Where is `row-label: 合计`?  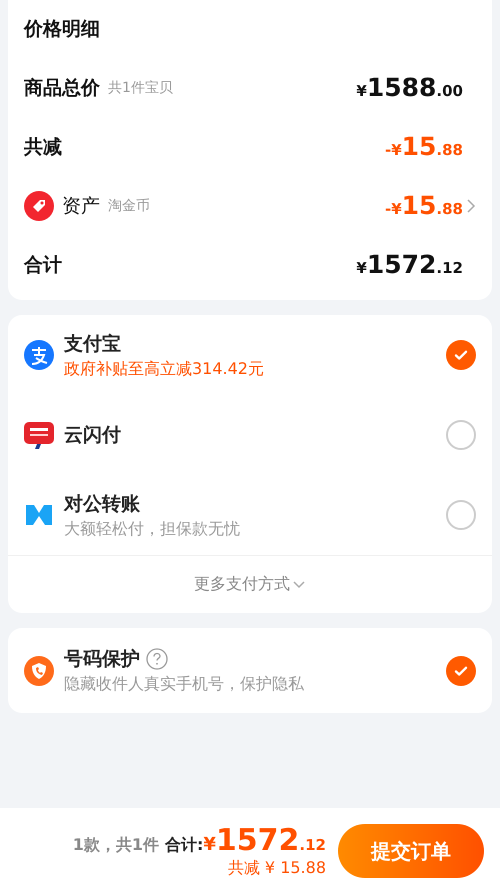 row-label: 合计 is located at coordinates (43, 265).